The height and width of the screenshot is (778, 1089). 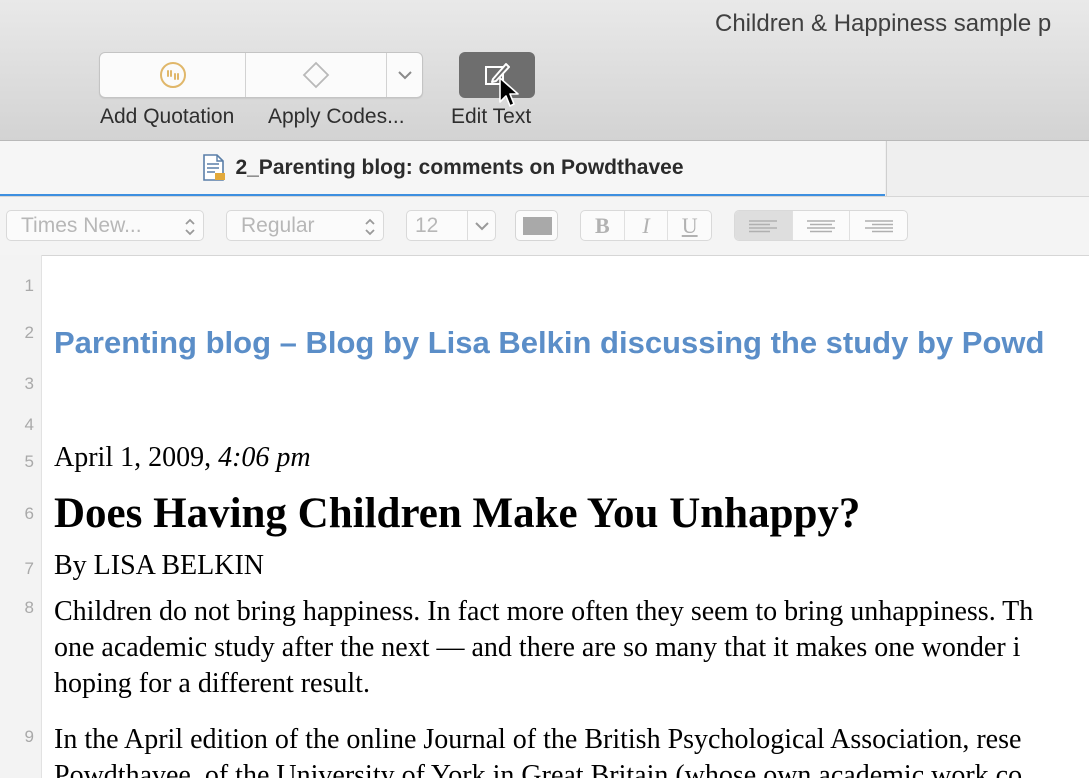 What do you see at coordinates (459, 167) in the screenshot?
I see `document-tab-label: 2_Parenting blog: comments on Powdthavee` at bounding box center [459, 167].